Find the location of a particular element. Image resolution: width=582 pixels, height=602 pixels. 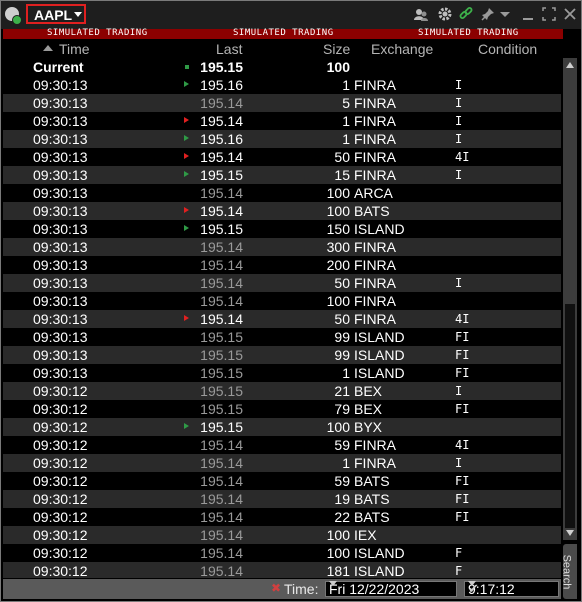

users-icon is located at coordinates (421, 14).